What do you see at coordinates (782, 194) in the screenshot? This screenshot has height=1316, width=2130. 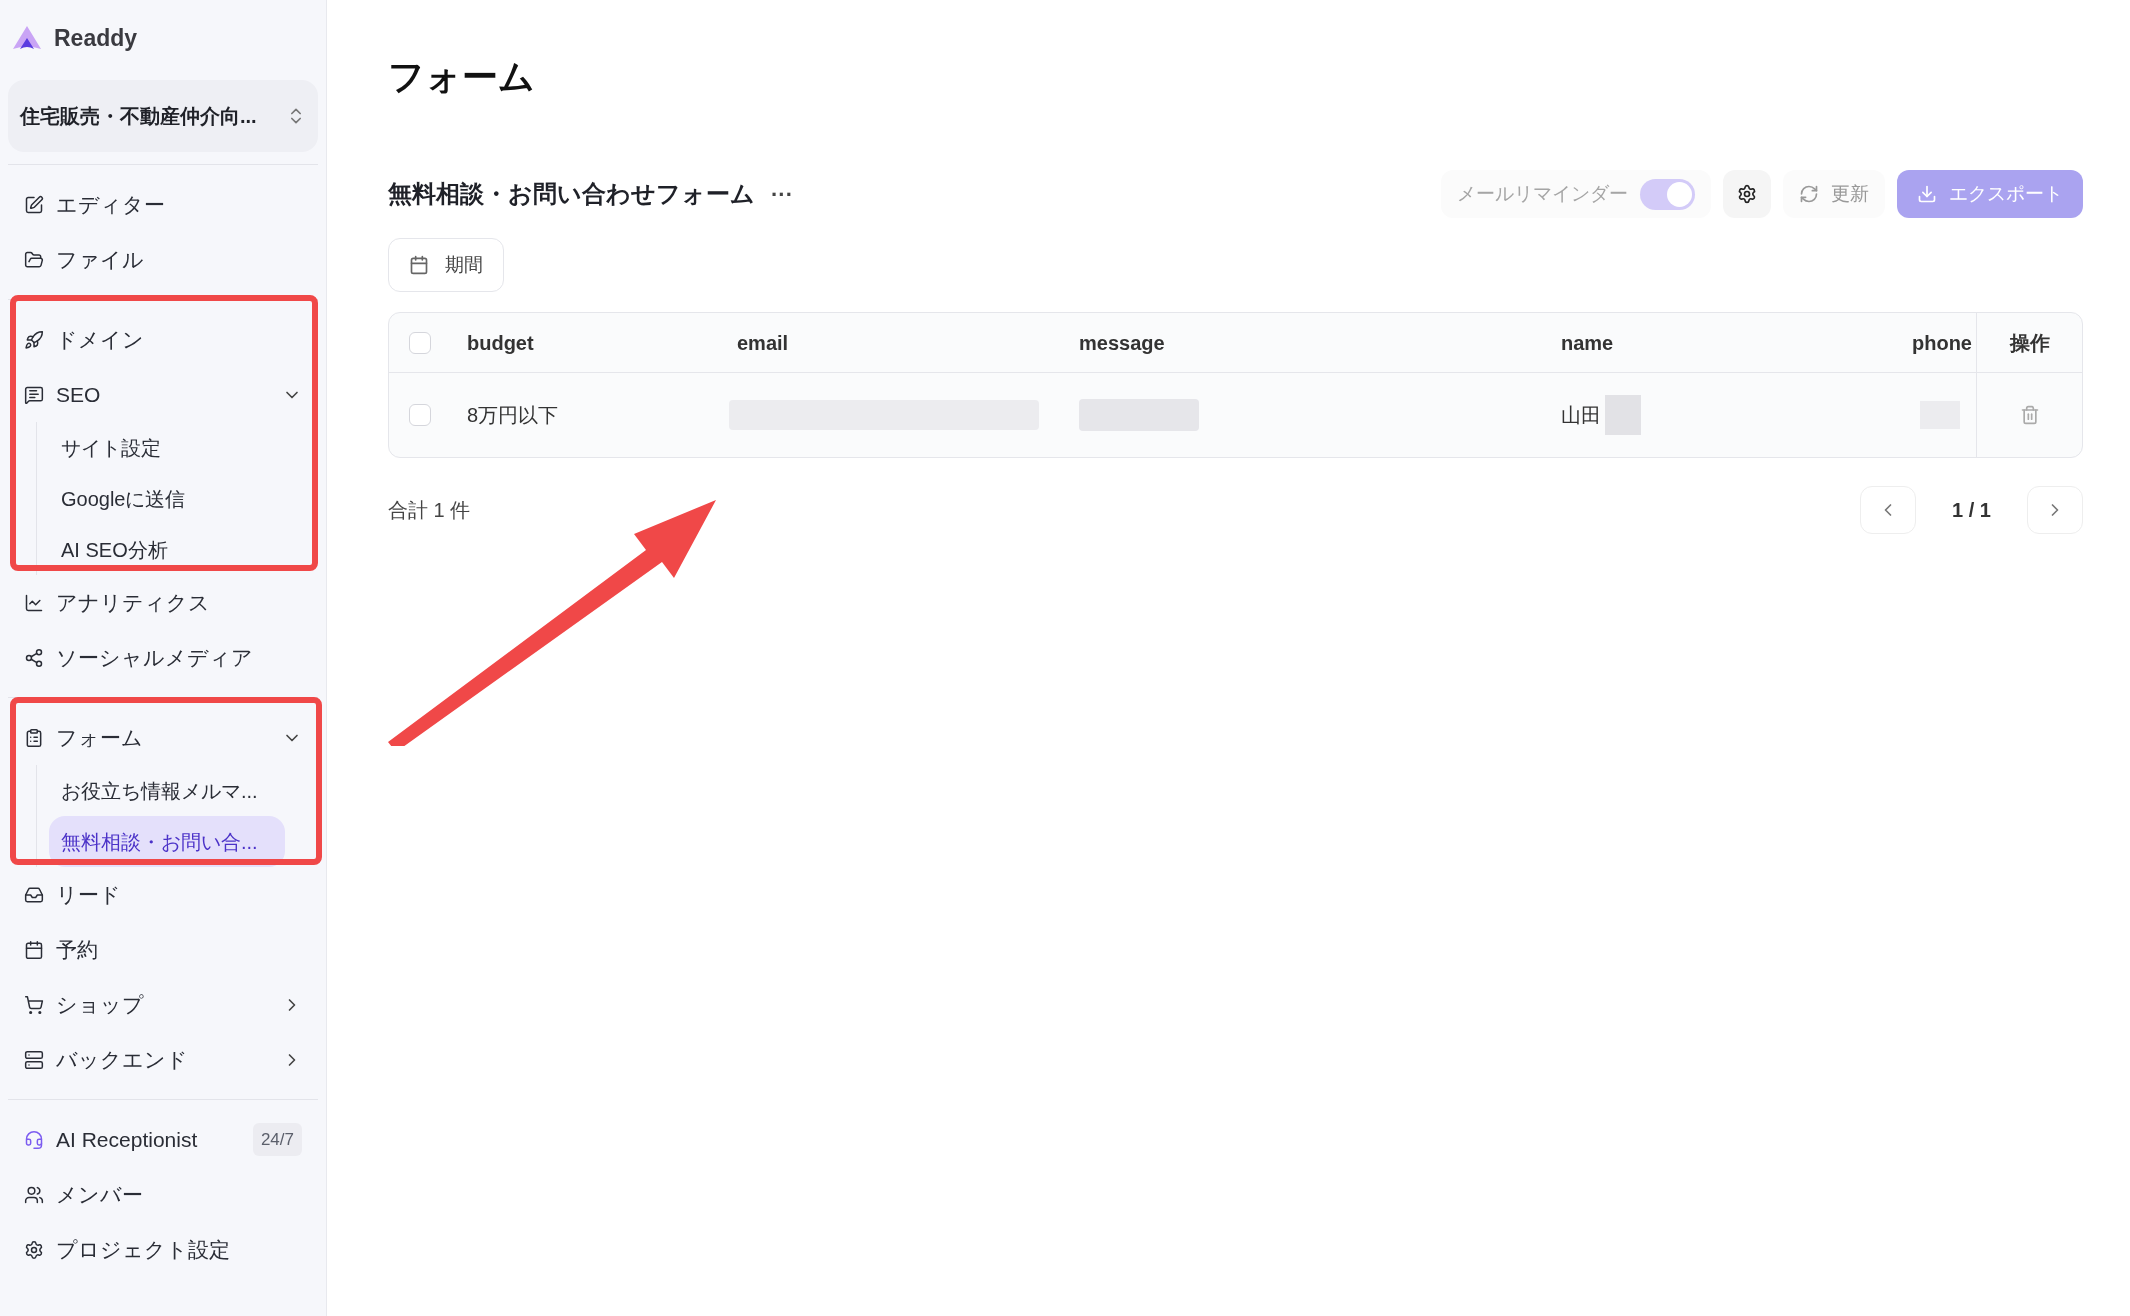 I see `more-button: ···` at bounding box center [782, 194].